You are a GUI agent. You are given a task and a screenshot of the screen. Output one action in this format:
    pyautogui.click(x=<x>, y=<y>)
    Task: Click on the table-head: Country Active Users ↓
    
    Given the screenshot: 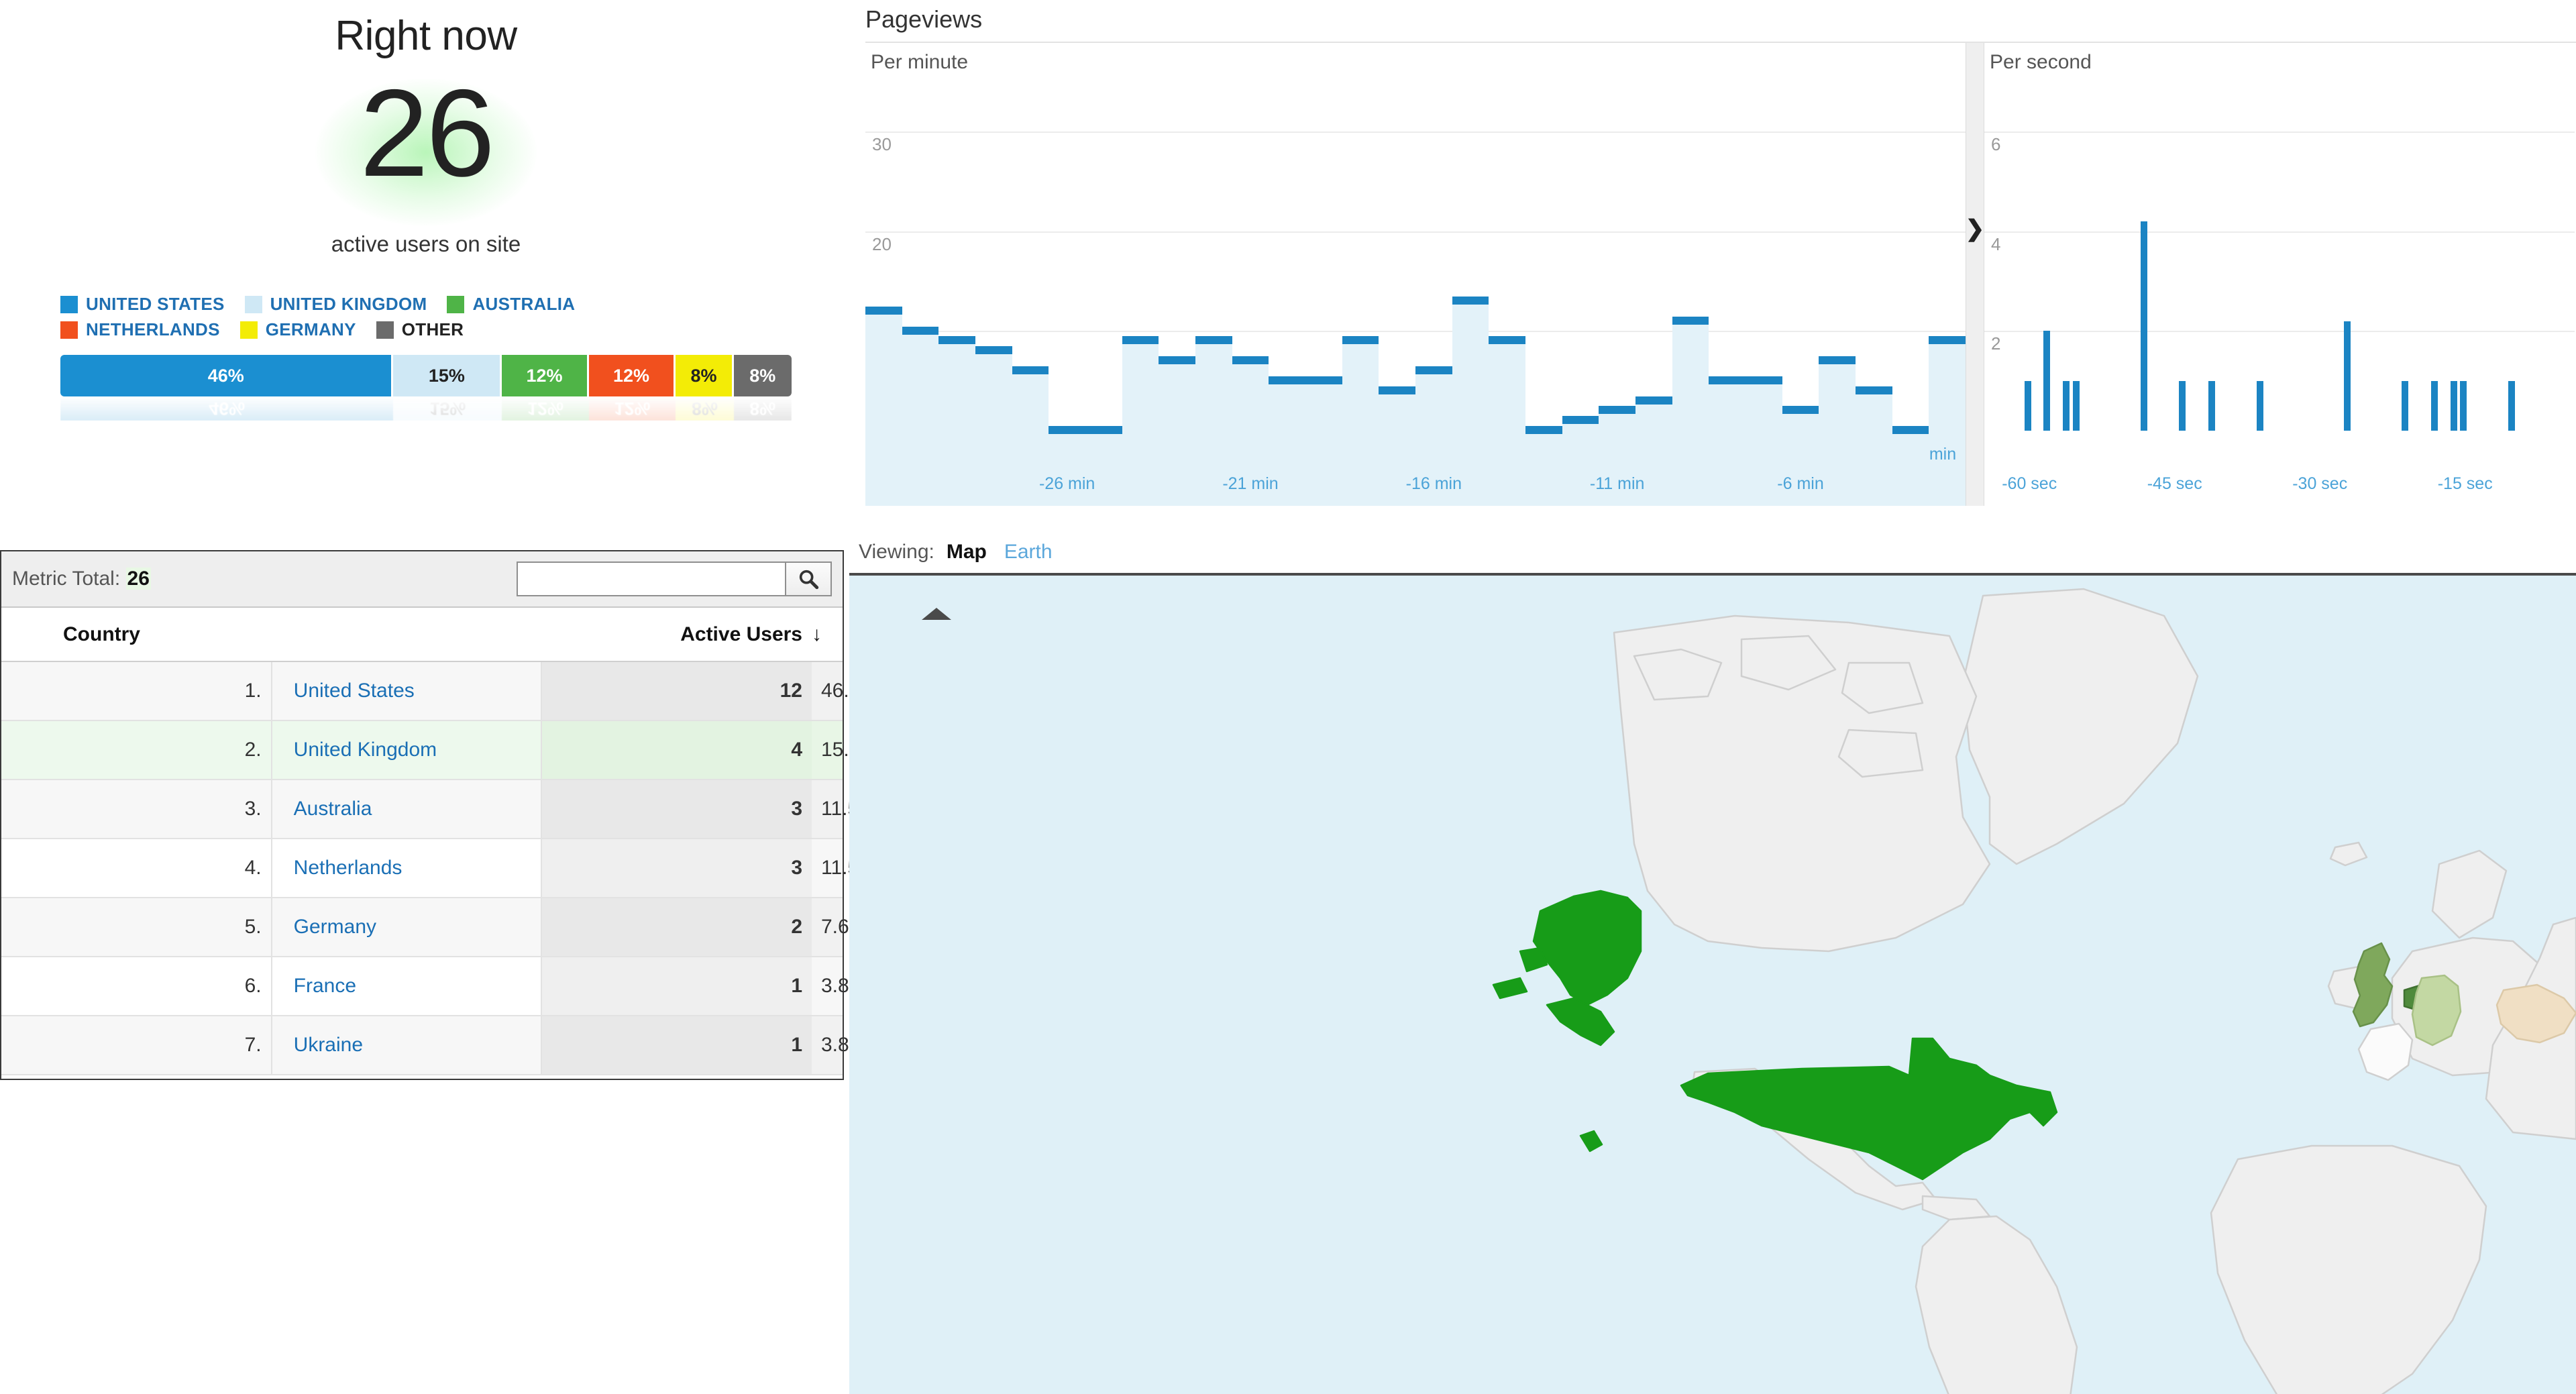 What is the action you would take?
    pyautogui.click(x=422, y=635)
    